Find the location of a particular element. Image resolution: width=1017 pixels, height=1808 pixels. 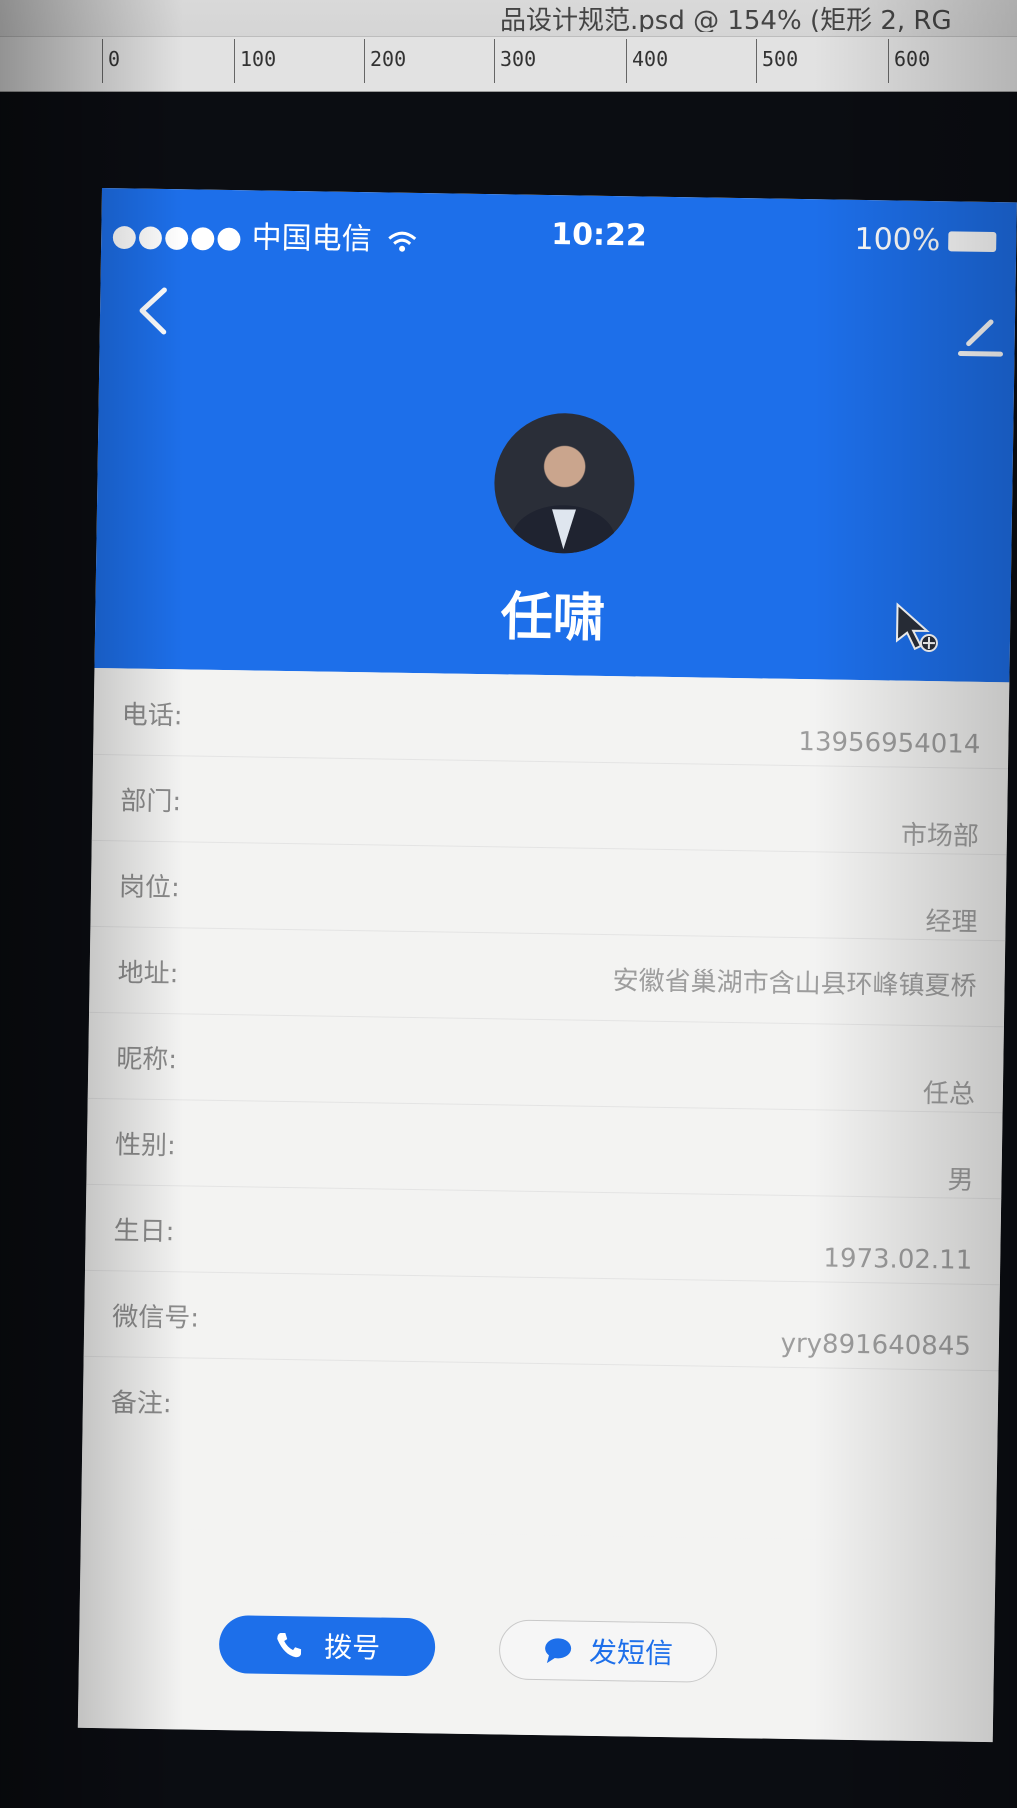

field-label: 地址: is located at coordinates (148, 974).